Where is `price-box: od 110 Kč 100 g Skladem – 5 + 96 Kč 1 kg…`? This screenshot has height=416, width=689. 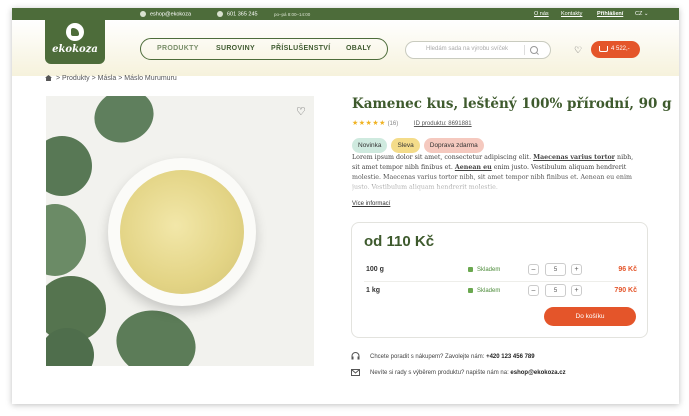 price-box: od 110 Kč 100 g Skladem – 5 + 96 Kč 1 kg… is located at coordinates (499, 280).